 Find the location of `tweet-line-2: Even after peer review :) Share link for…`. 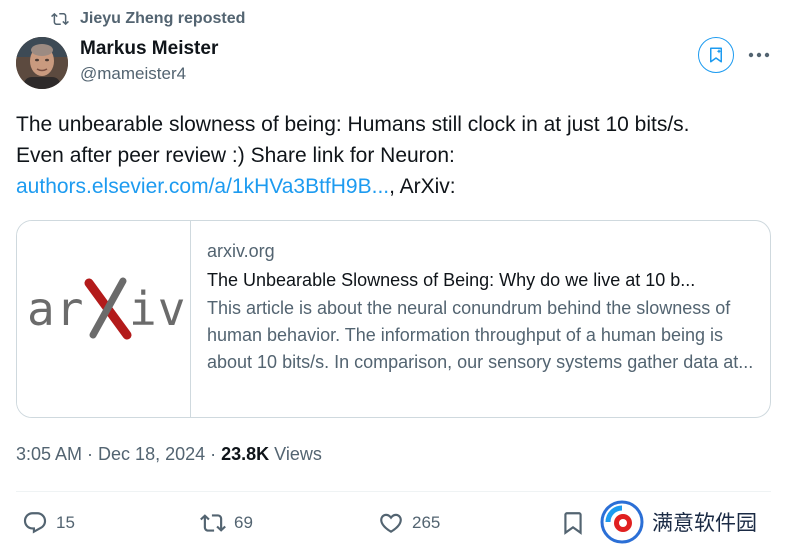

tweet-line-2: Even after peer review :) Share link for… is located at coordinates (235, 155).